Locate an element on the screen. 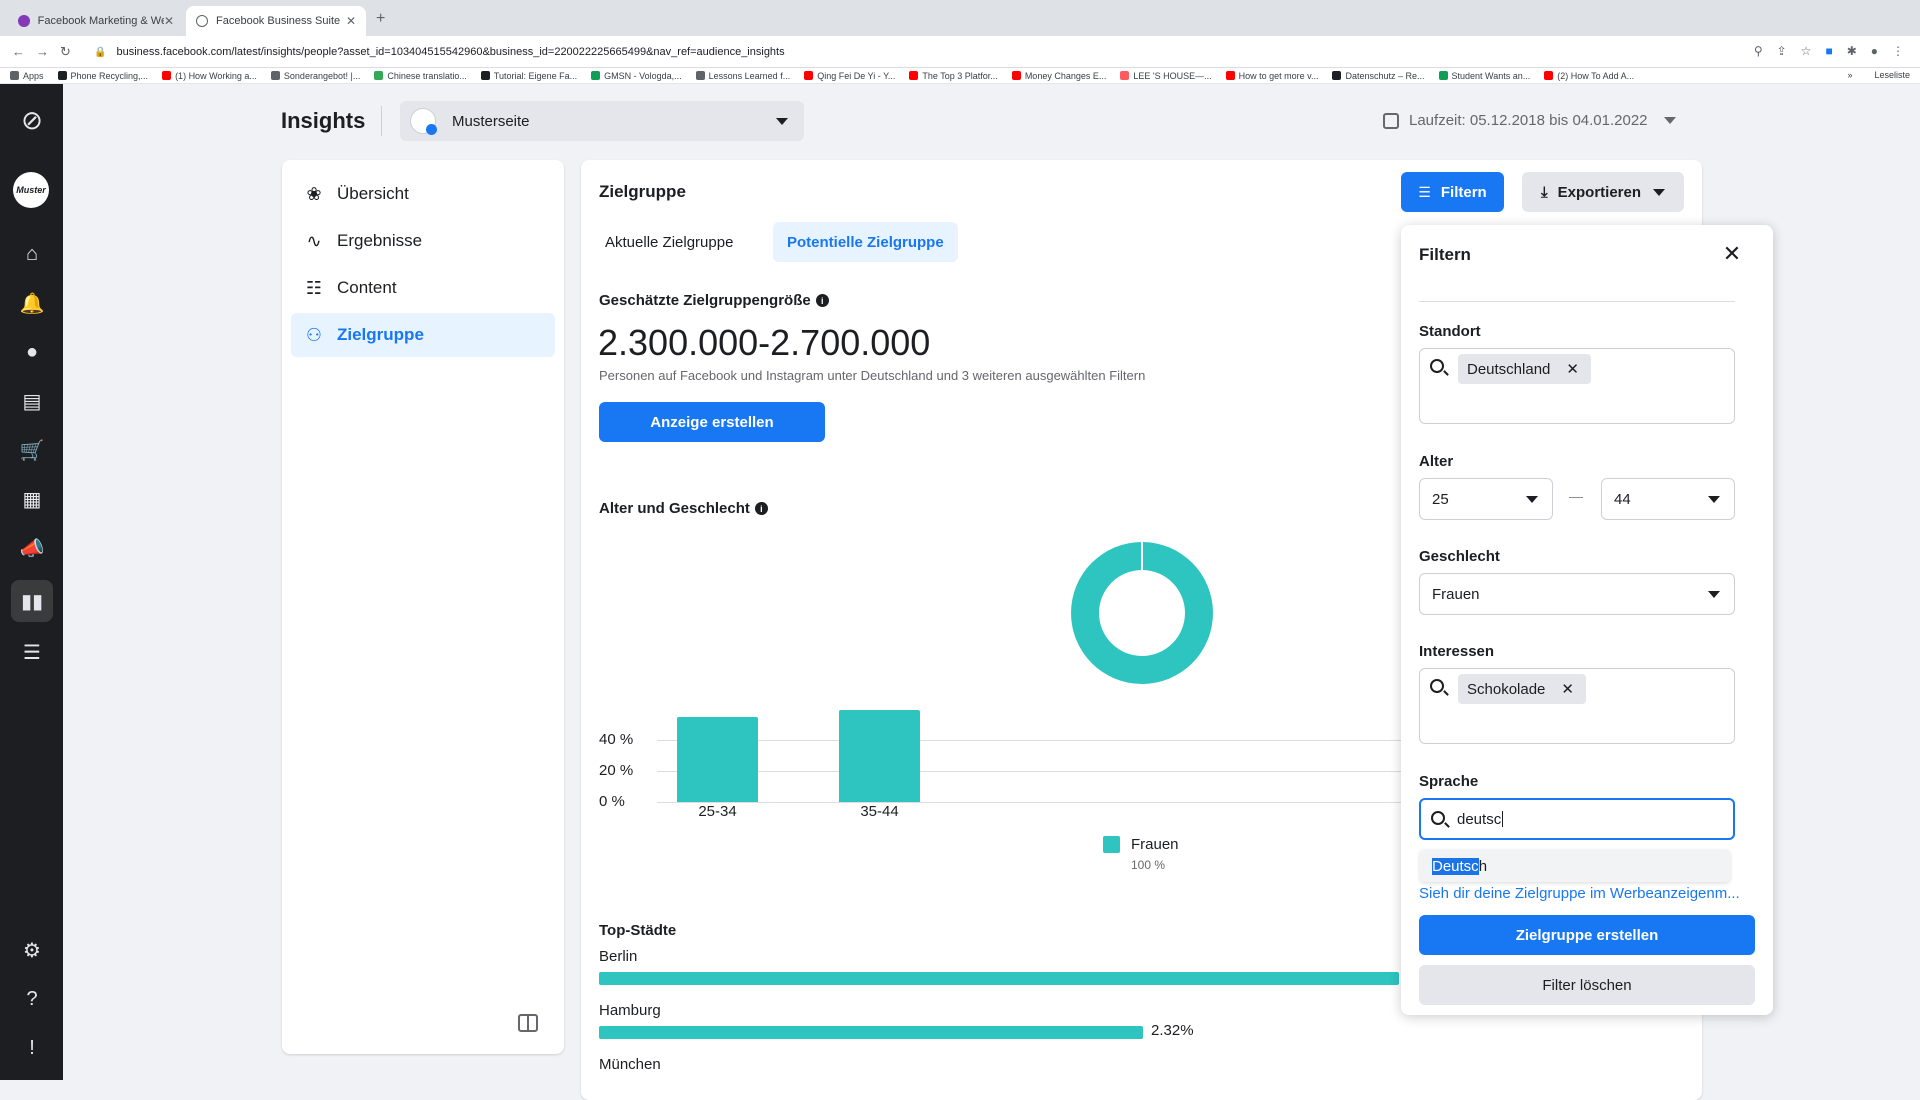  language-suggestion: Deutsc h is located at coordinates (1575, 866).